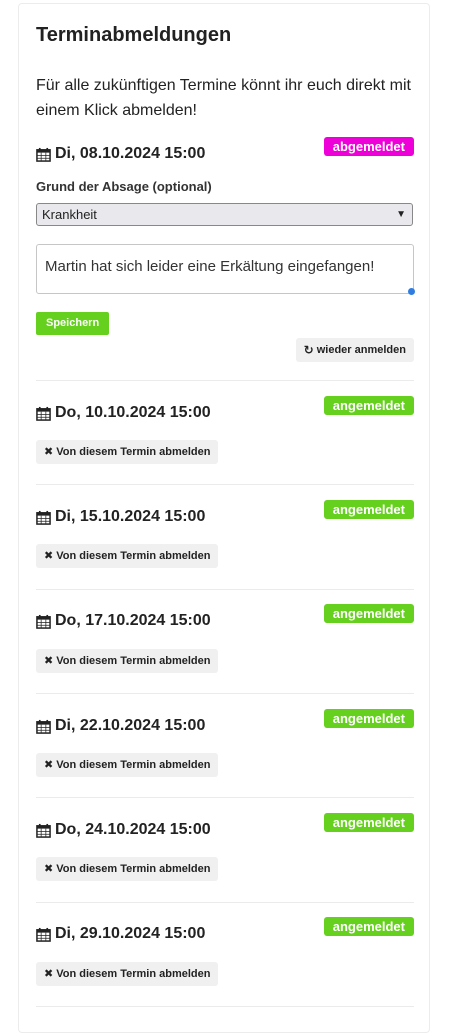 The height and width of the screenshot is (1033, 473). Describe the element at coordinates (124, 186) in the screenshot. I see `reason-label: Grund der Absage (optional)` at that location.